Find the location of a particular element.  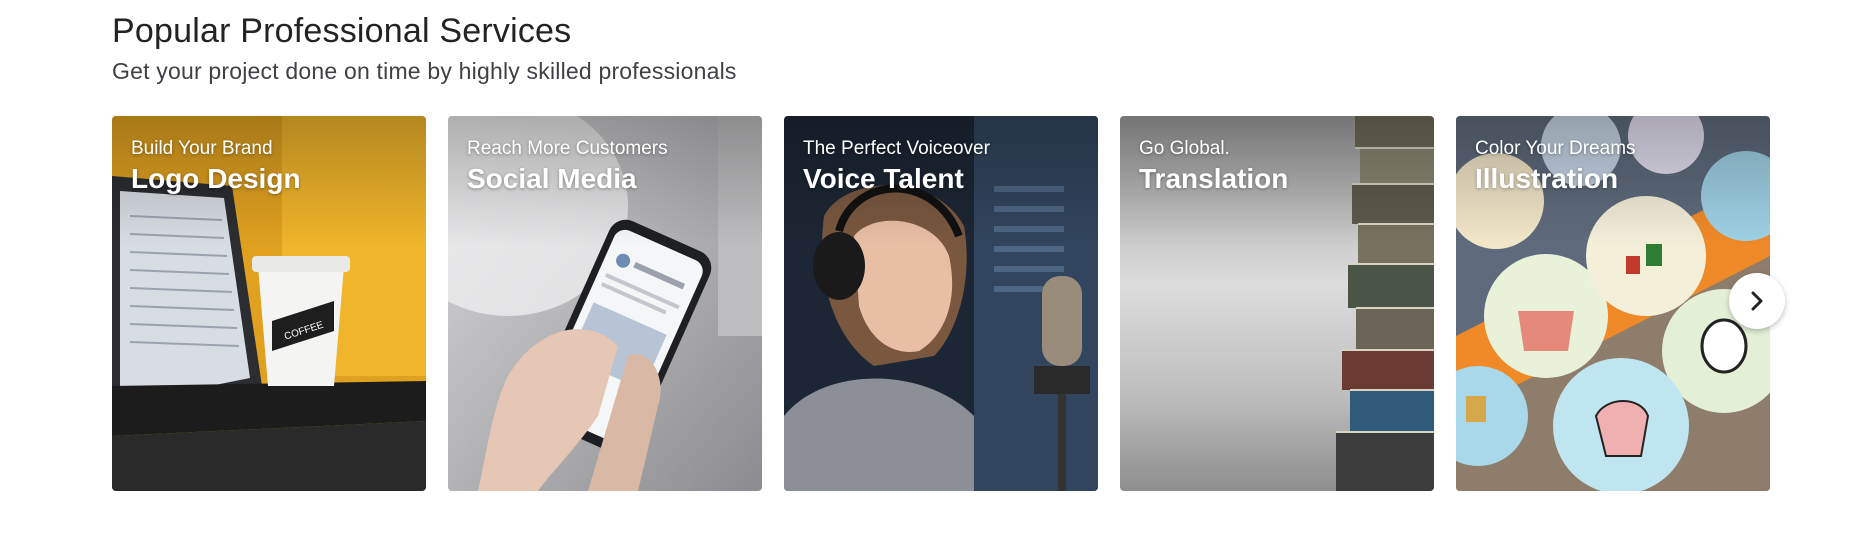

card-title: Voice Talent is located at coordinates (883, 178).